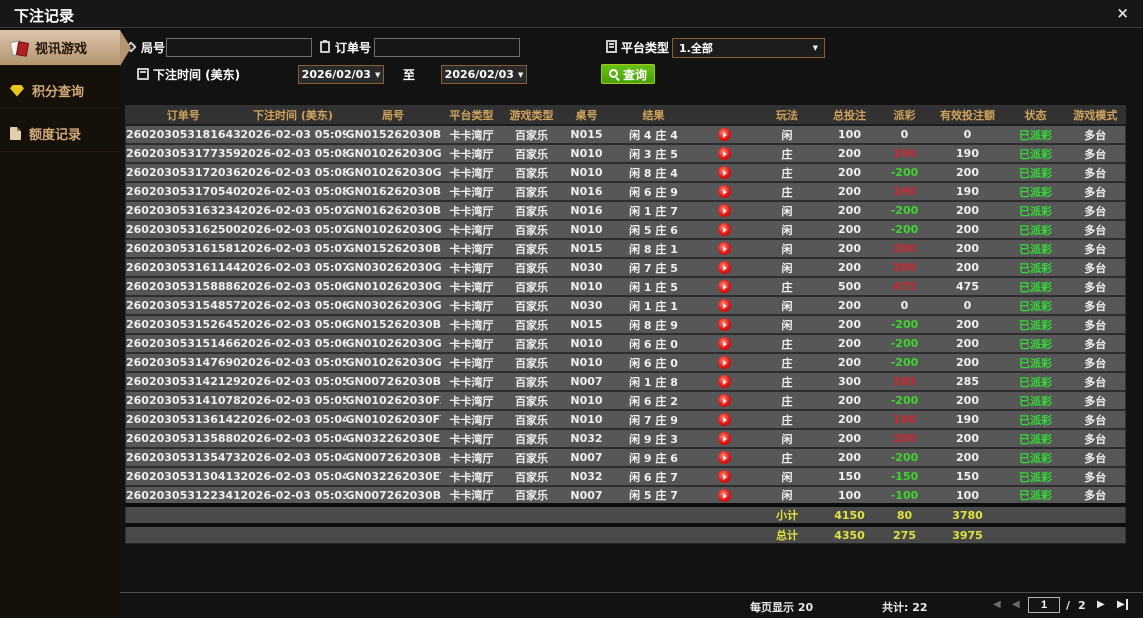 Image resolution: width=1143 pixels, height=618 pixels. I want to click on prev-page-icon: ◀, so click(1016, 604).